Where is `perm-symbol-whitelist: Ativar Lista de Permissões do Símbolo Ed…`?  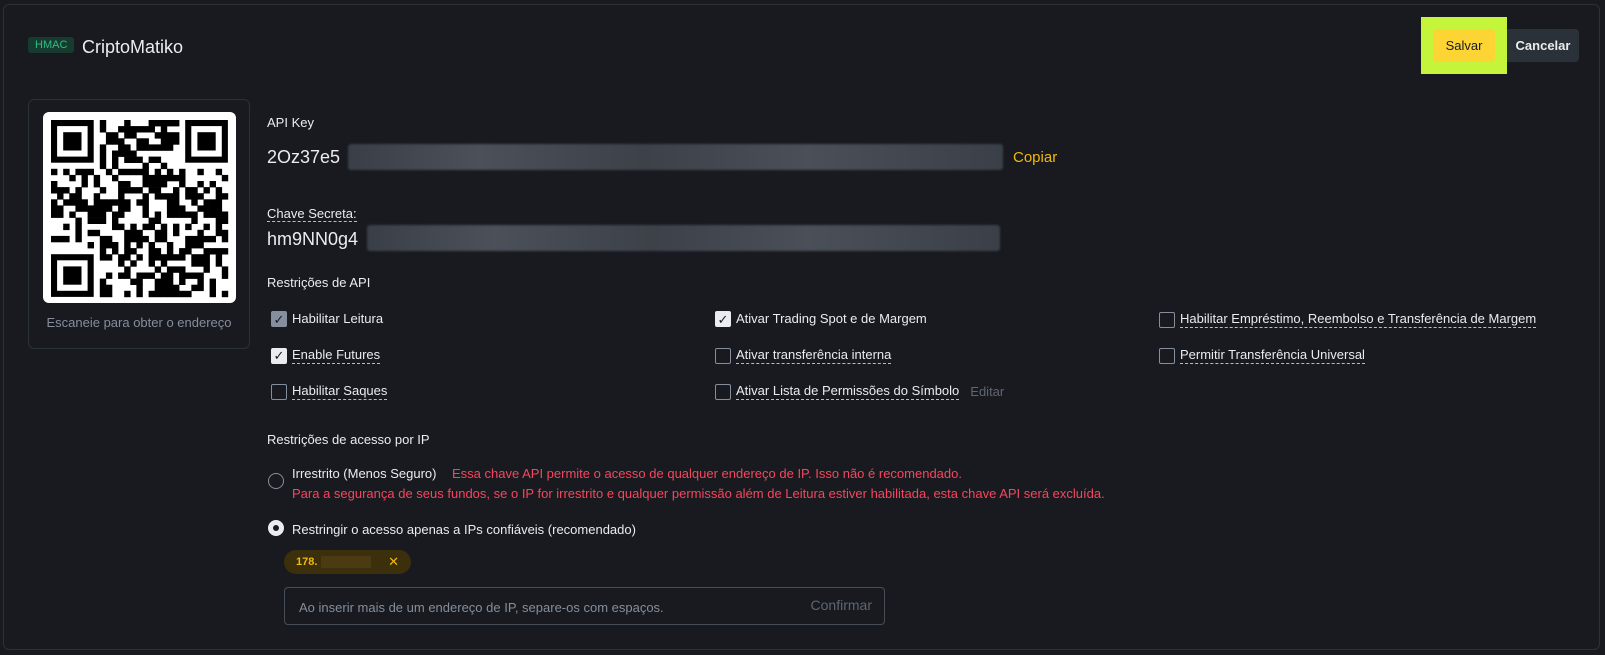
perm-symbol-whitelist: Ativar Lista de Permissões do Símbolo Ed… is located at coordinates (859, 391).